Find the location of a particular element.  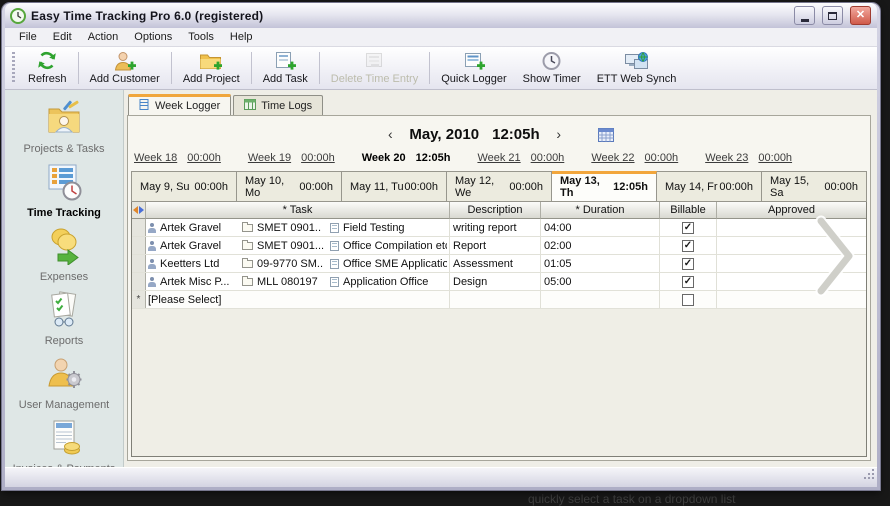

menu-action: Action is located at coordinates (103, 37).